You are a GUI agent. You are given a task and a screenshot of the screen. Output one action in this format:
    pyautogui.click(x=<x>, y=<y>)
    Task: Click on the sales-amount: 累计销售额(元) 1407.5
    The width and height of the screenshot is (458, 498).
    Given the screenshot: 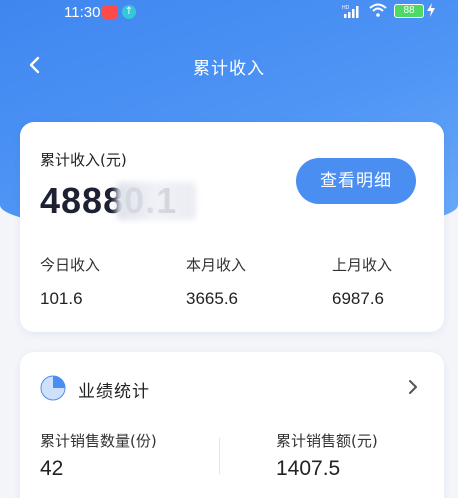 What is the action you would take?
    pyautogui.click(x=327, y=455)
    